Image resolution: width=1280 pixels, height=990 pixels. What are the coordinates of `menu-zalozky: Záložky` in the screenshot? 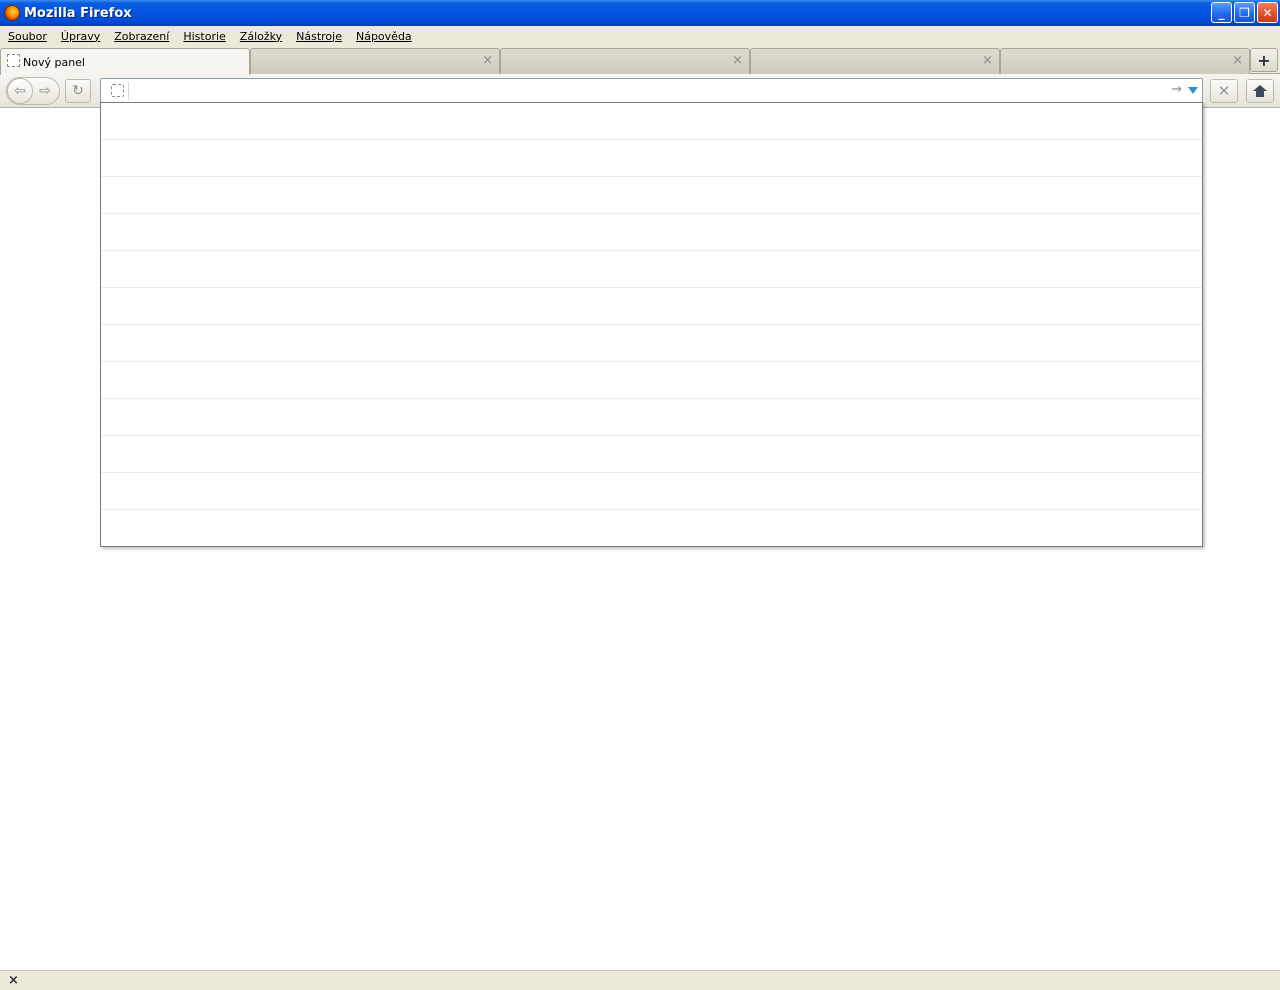 It's located at (262, 36).